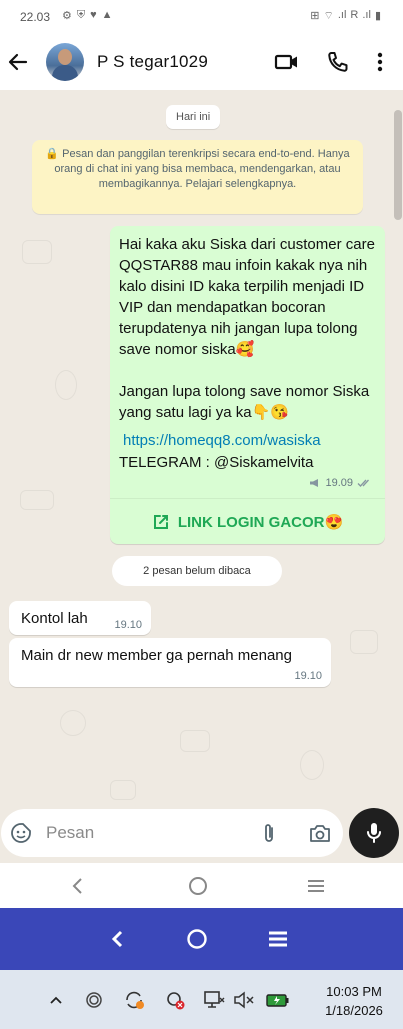 The image size is (403, 1029). I want to click on phone-icon, so click(338, 62).